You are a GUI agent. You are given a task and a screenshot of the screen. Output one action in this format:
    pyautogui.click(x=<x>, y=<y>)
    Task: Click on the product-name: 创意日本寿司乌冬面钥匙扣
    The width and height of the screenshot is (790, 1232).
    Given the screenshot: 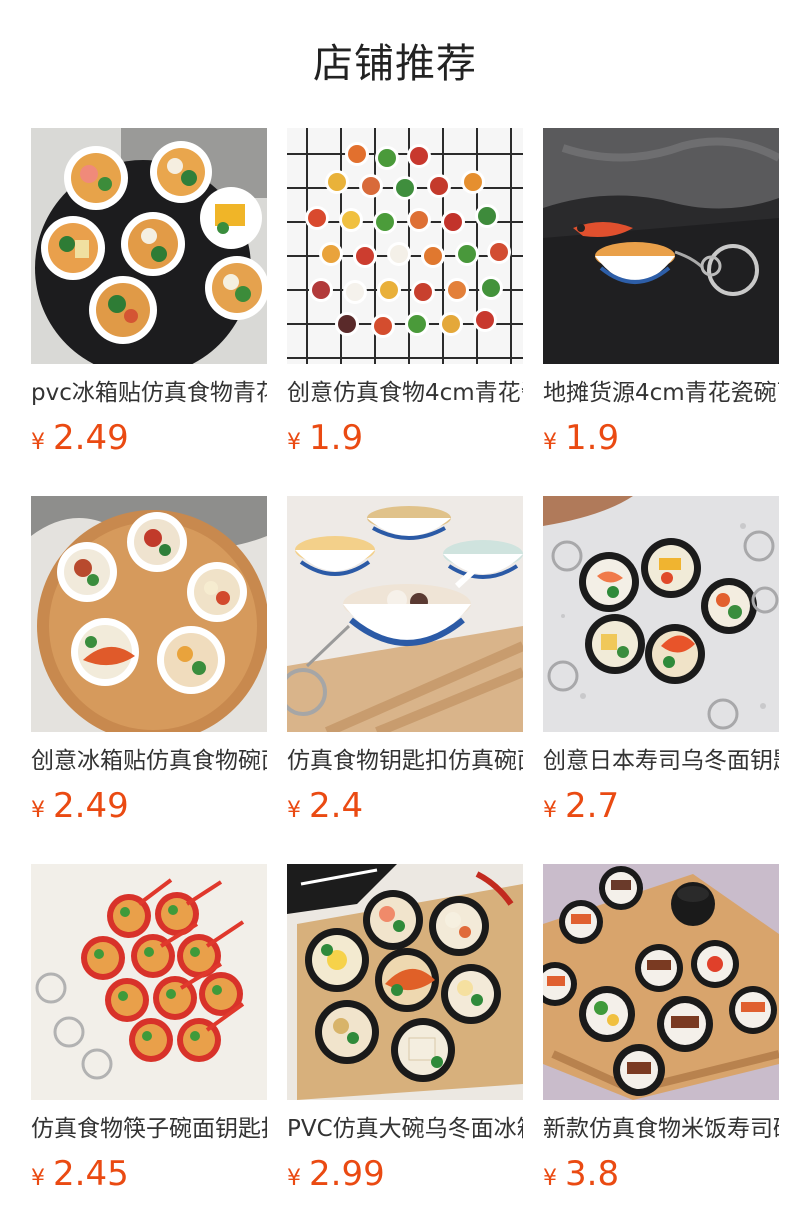 What is the action you would take?
    pyautogui.click(x=661, y=761)
    